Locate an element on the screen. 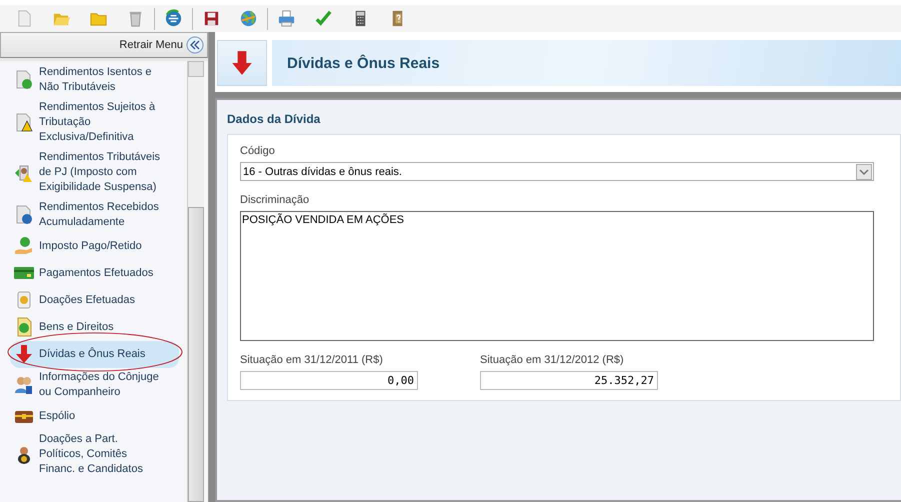 This screenshot has width=901, height=502. hand-coin-icon is located at coordinates (24, 246).